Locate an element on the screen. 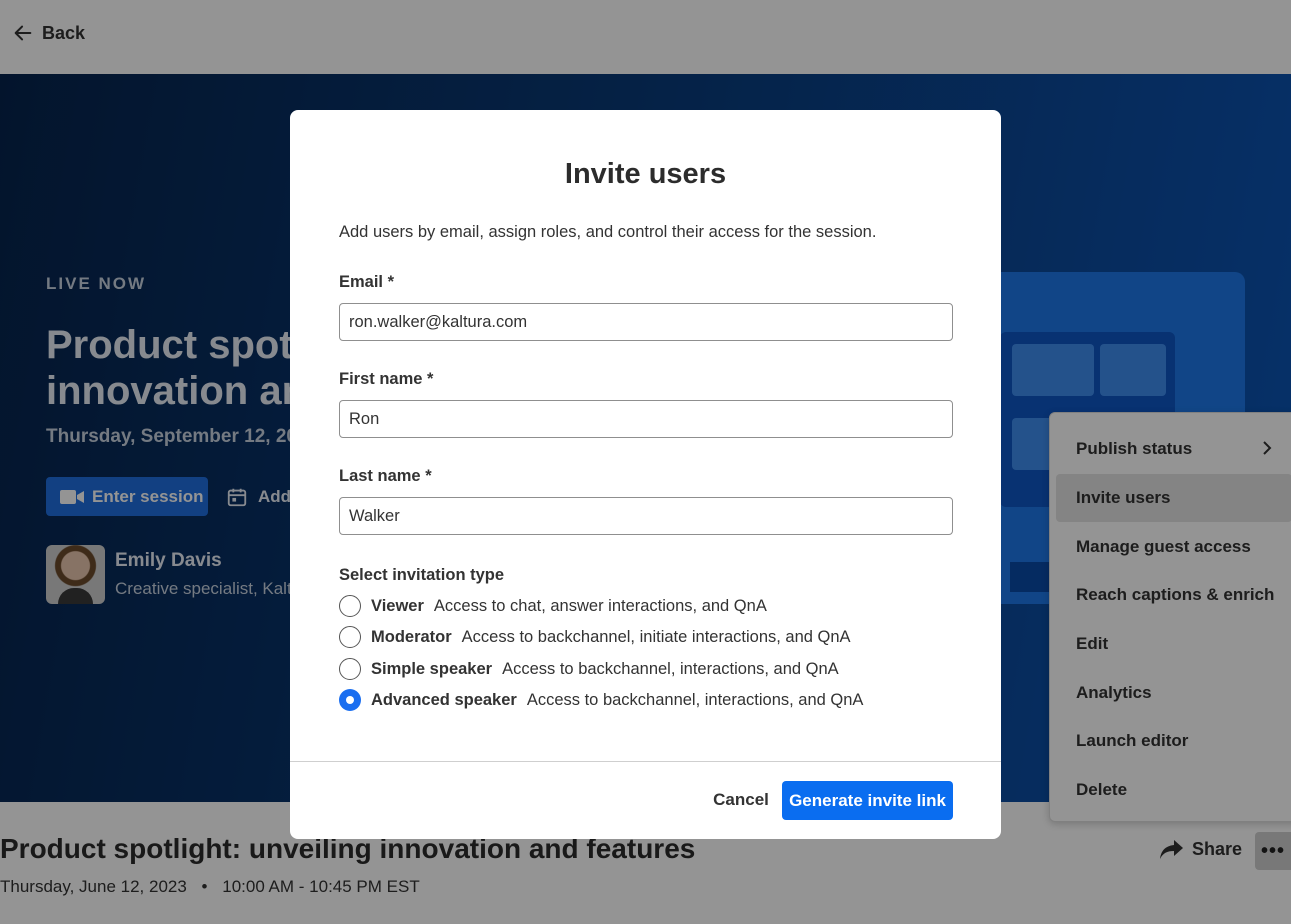 This screenshot has width=1291, height=924. radio-option-name: Advanced speaker is located at coordinates (444, 699).